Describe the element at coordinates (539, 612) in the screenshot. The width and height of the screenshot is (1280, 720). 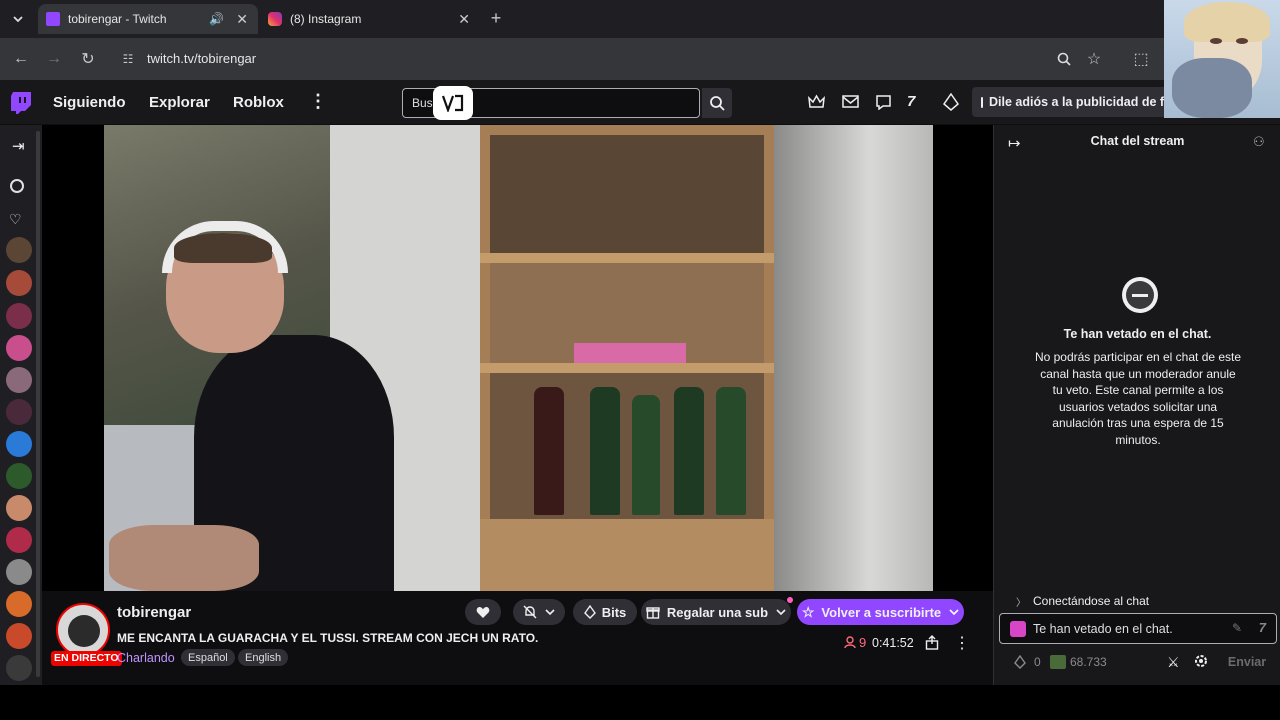
I see `notifications-button` at that location.